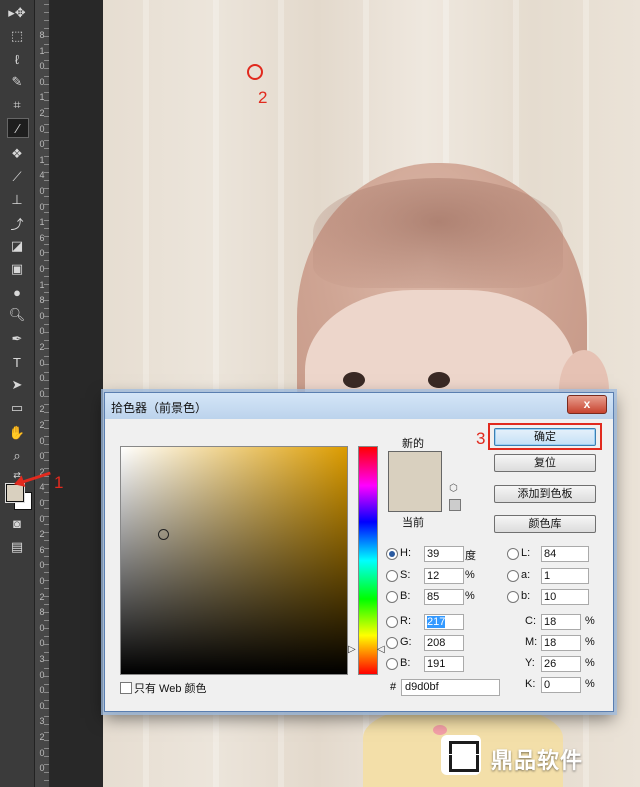  I want to click on current-color-swatch, so click(415, 496).